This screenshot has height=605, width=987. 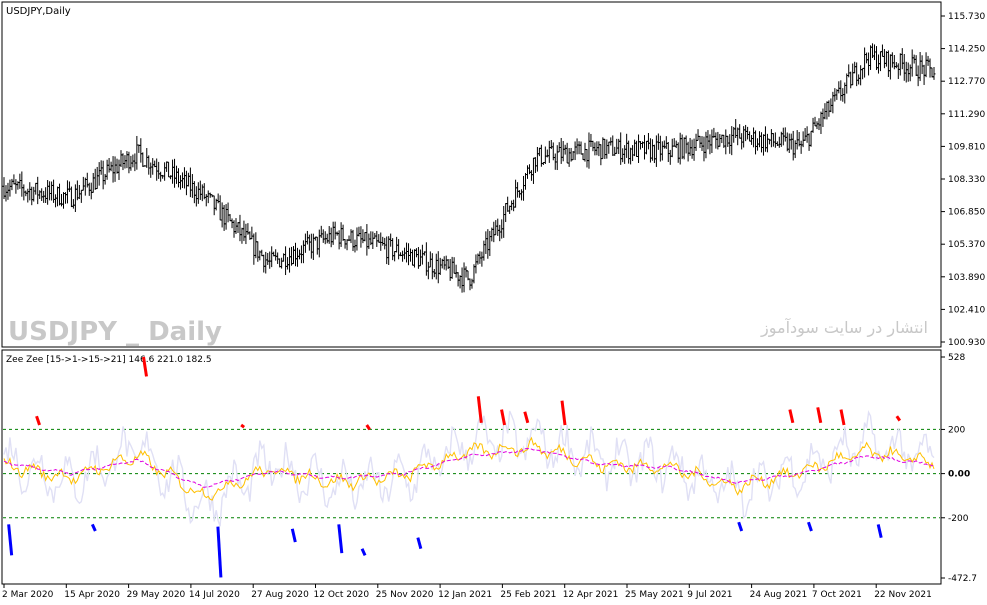 What do you see at coordinates (903, 595) in the screenshot?
I see `time-axis-label: 22 Nov 2021` at bounding box center [903, 595].